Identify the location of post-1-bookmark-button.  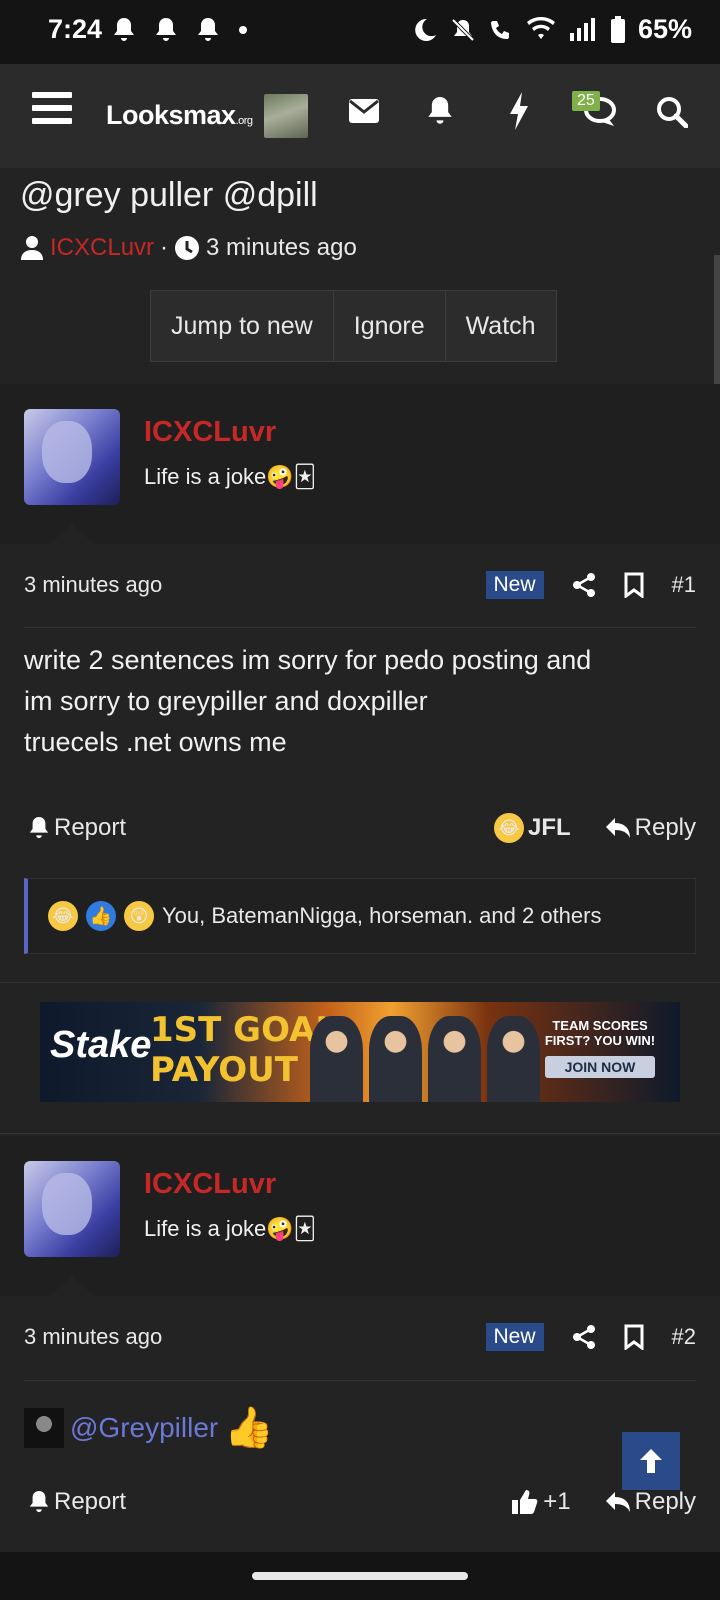
(634, 585).